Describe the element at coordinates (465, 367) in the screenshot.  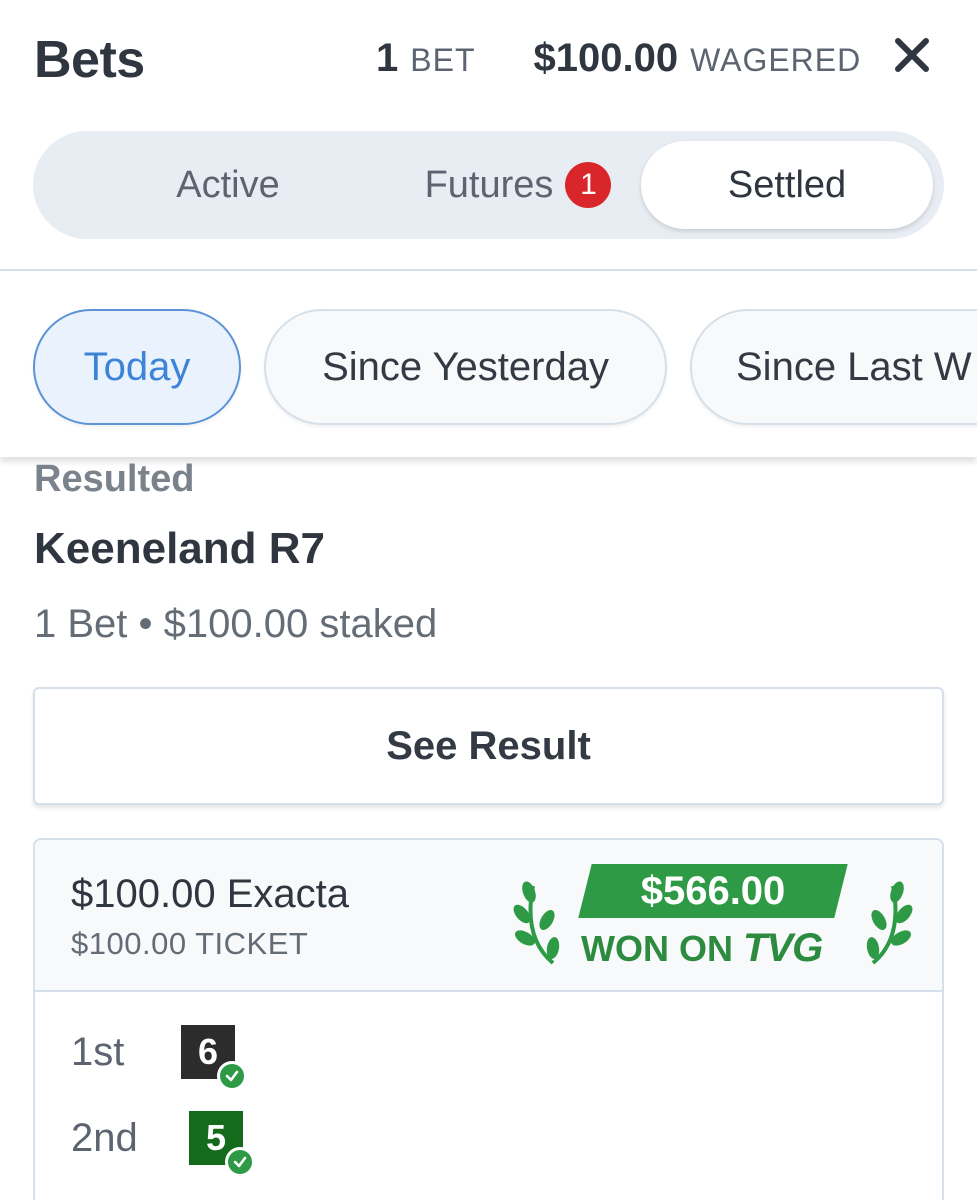
I see `filter-since-yesterday: Since Yesterday` at that location.